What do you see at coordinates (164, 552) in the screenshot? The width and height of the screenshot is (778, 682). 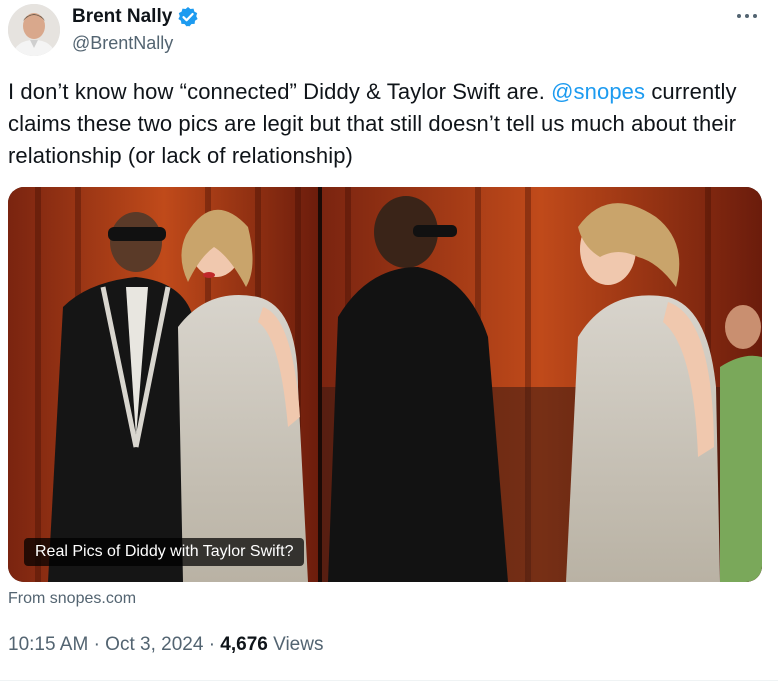 I see `card-caption: Real Pics of Diddy with Taylor Swift?` at bounding box center [164, 552].